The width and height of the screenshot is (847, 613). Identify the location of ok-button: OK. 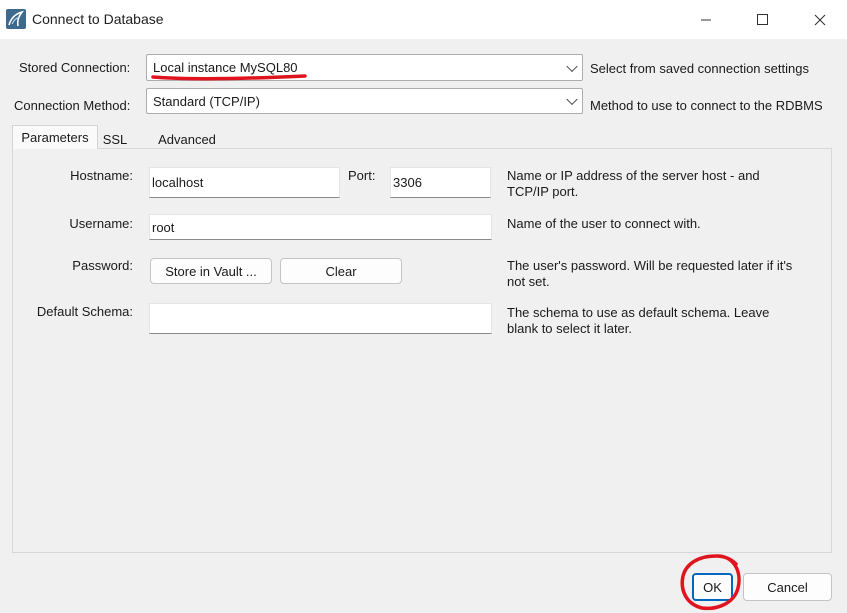
(712, 587).